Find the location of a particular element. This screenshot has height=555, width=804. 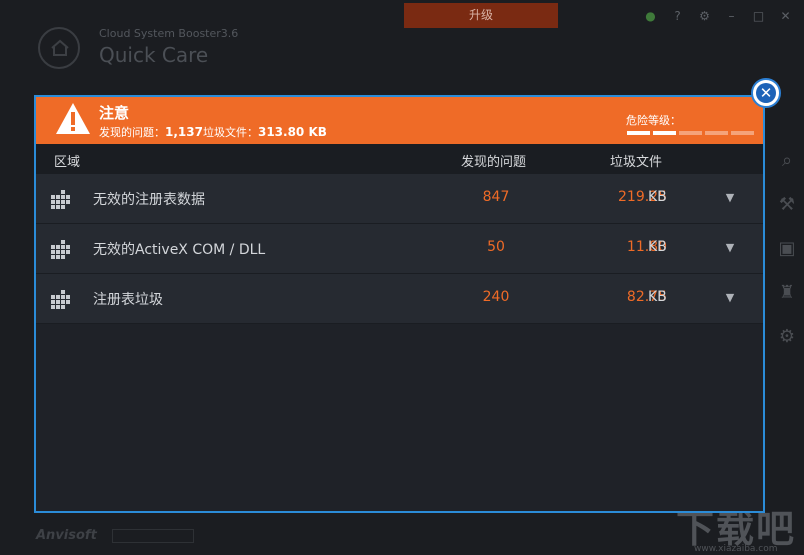

row-name: 无效的注册表数据 is located at coordinates (149, 200).